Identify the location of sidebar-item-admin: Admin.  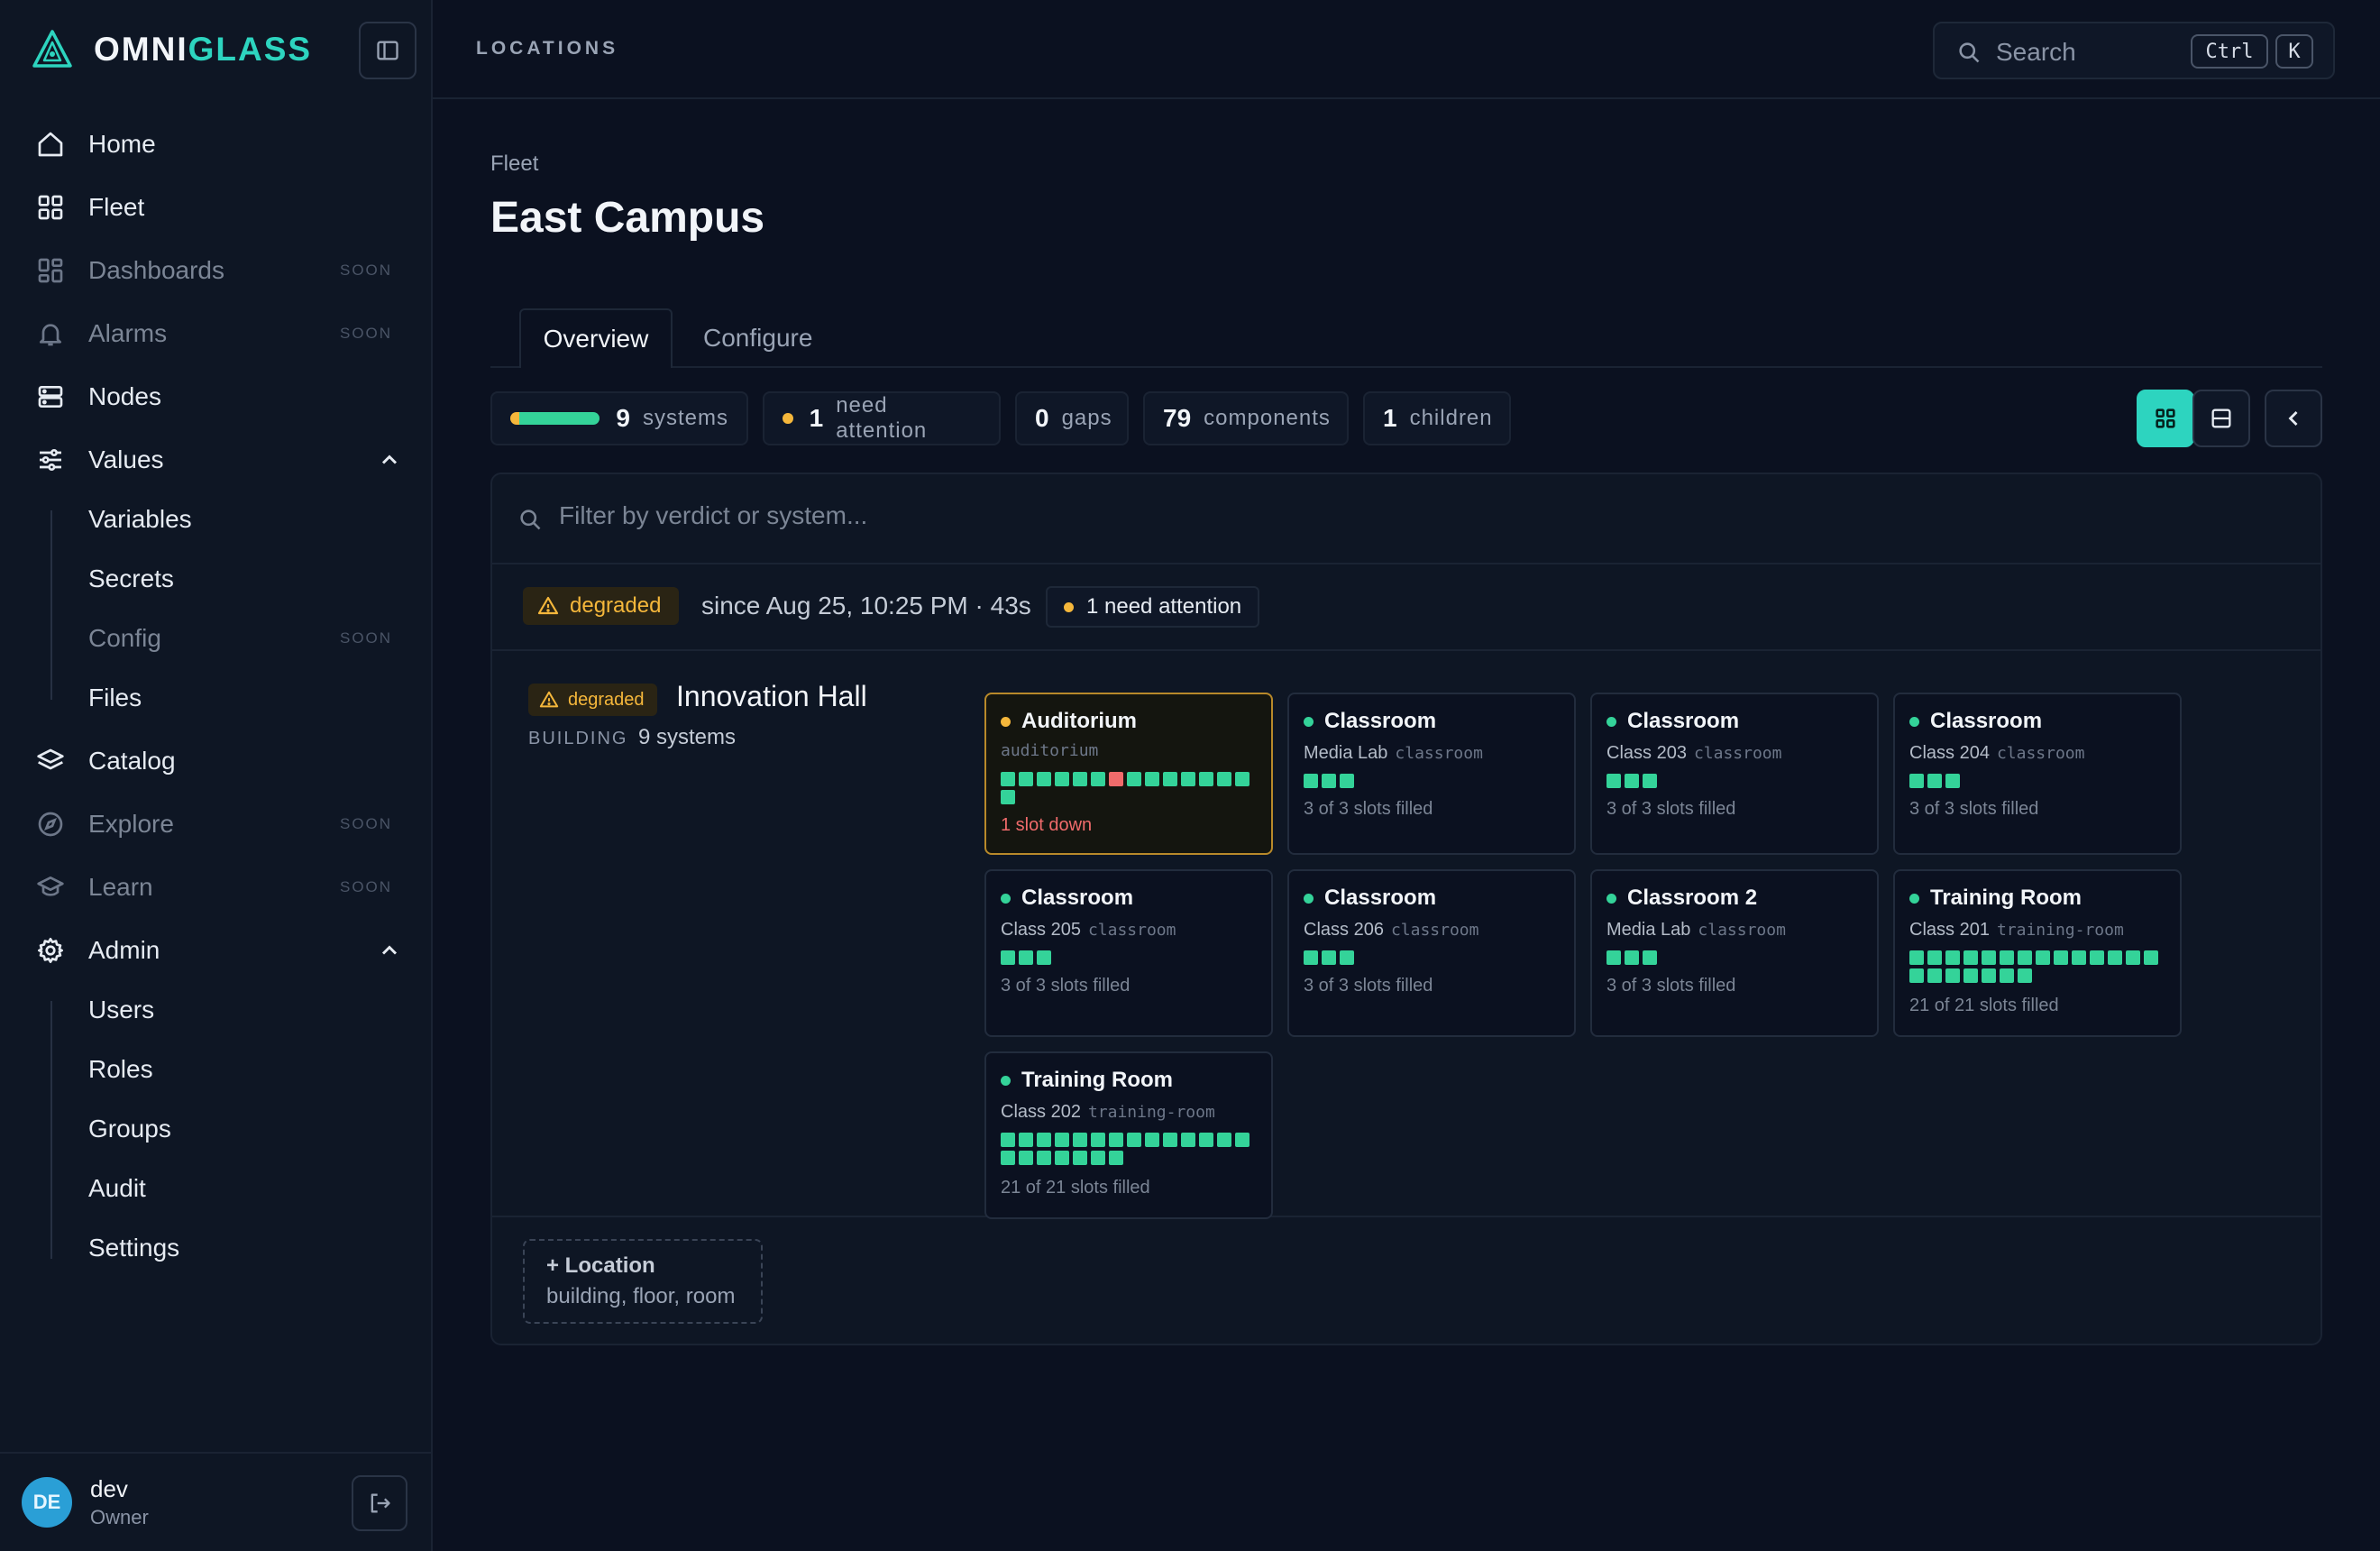
(216, 950).